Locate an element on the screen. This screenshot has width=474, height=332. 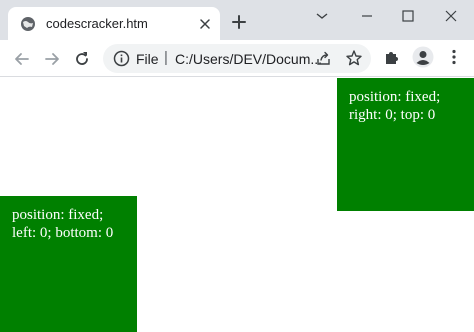
puzzle-icon is located at coordinates (392, 57).